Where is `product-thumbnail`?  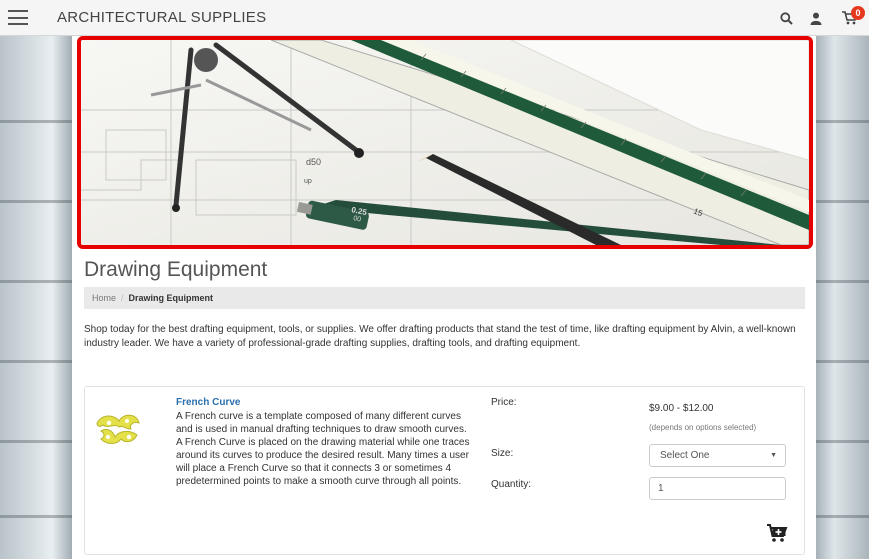
product-thumbnail is located at coordinates (118, 429).